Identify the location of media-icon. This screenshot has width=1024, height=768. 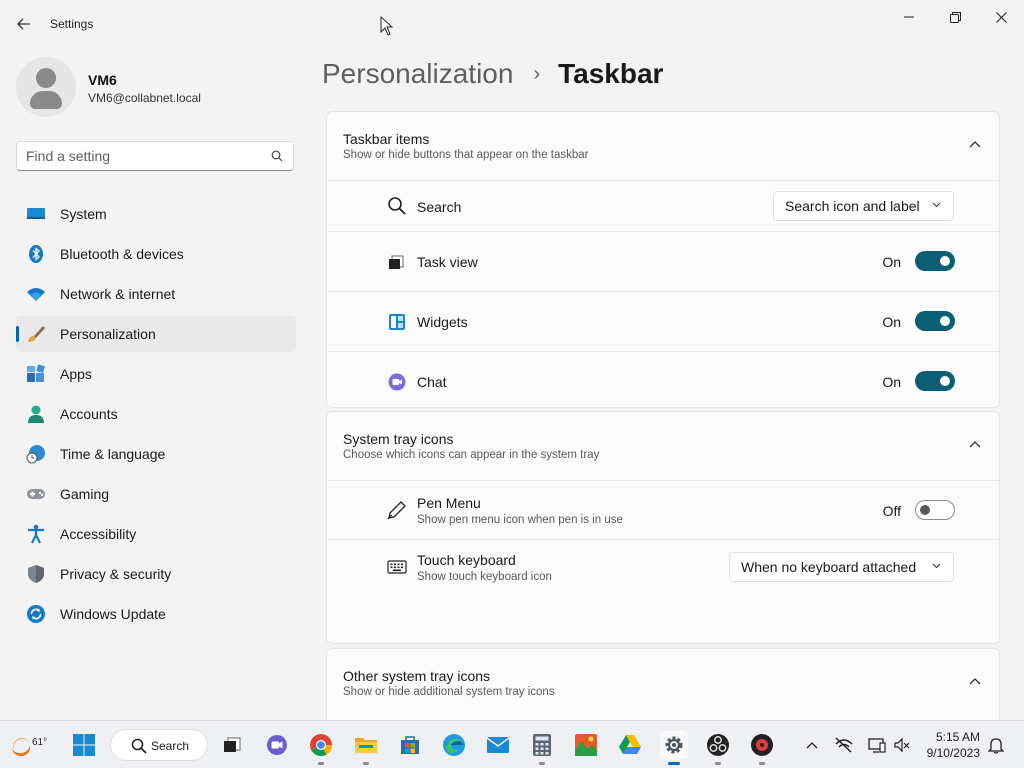
(762, 745).